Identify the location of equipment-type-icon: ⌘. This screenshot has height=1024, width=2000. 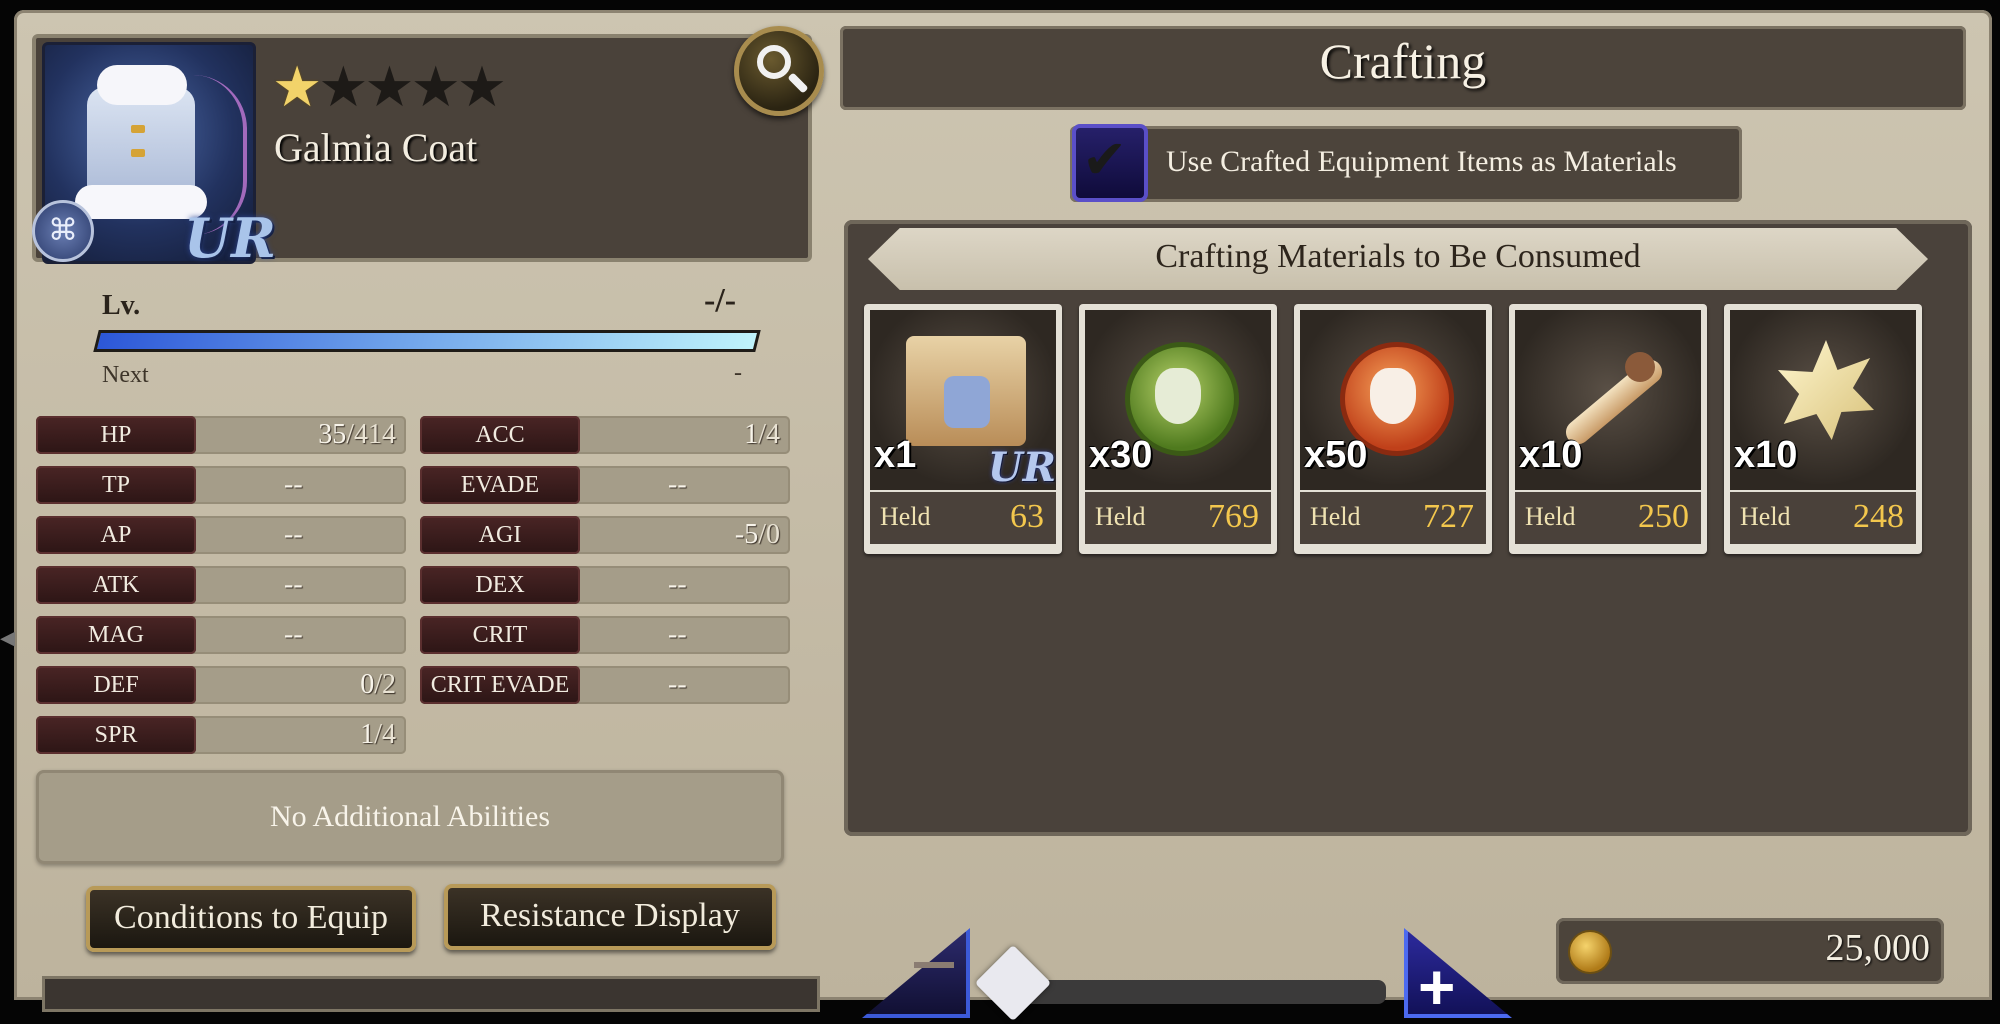
(63, 231).